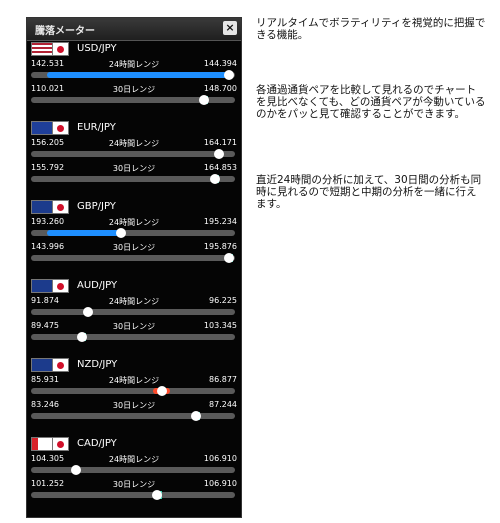 This screenshot has height=523, width=500. Describe the element at coordinates (65, 31) in the screenshot. I see `widget-title: 騰落メーター` at that location.